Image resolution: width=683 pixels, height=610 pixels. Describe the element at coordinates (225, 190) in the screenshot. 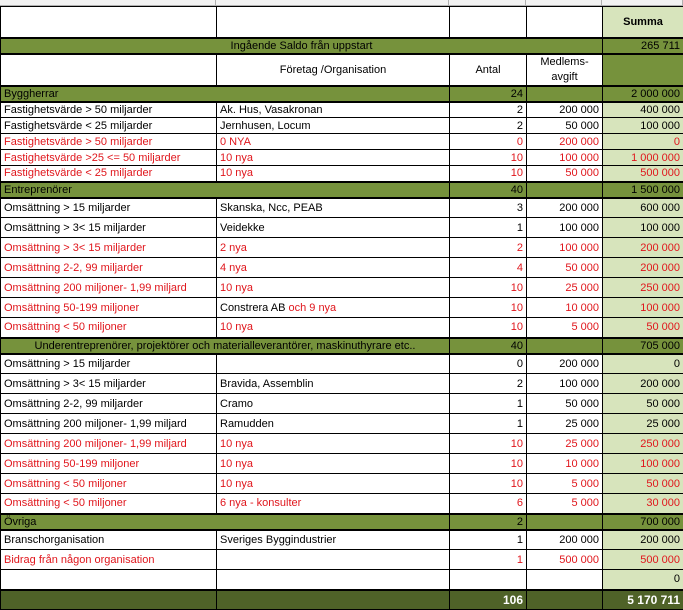

I see `section-label: Entreprenörer` at that location.